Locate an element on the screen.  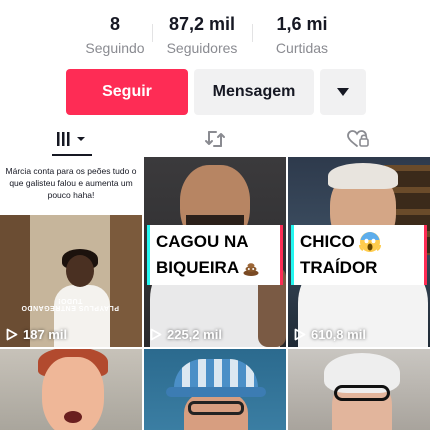
more-options-button is located at coordinates (343, 92).